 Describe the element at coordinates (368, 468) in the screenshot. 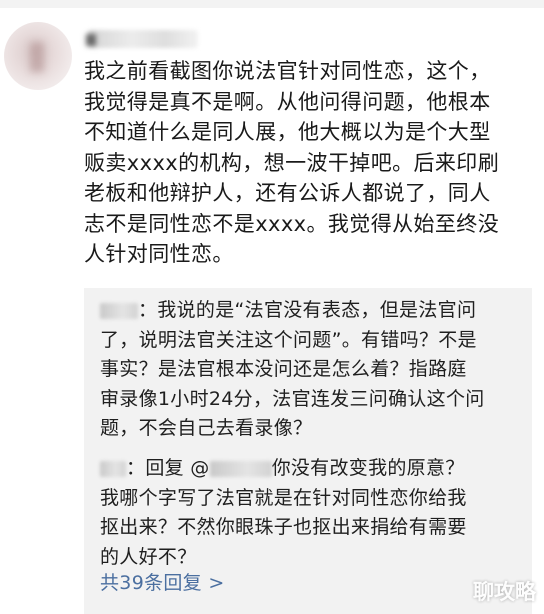

I see `reply-text-after-mention: 你没有改变我的原意？` at that location.